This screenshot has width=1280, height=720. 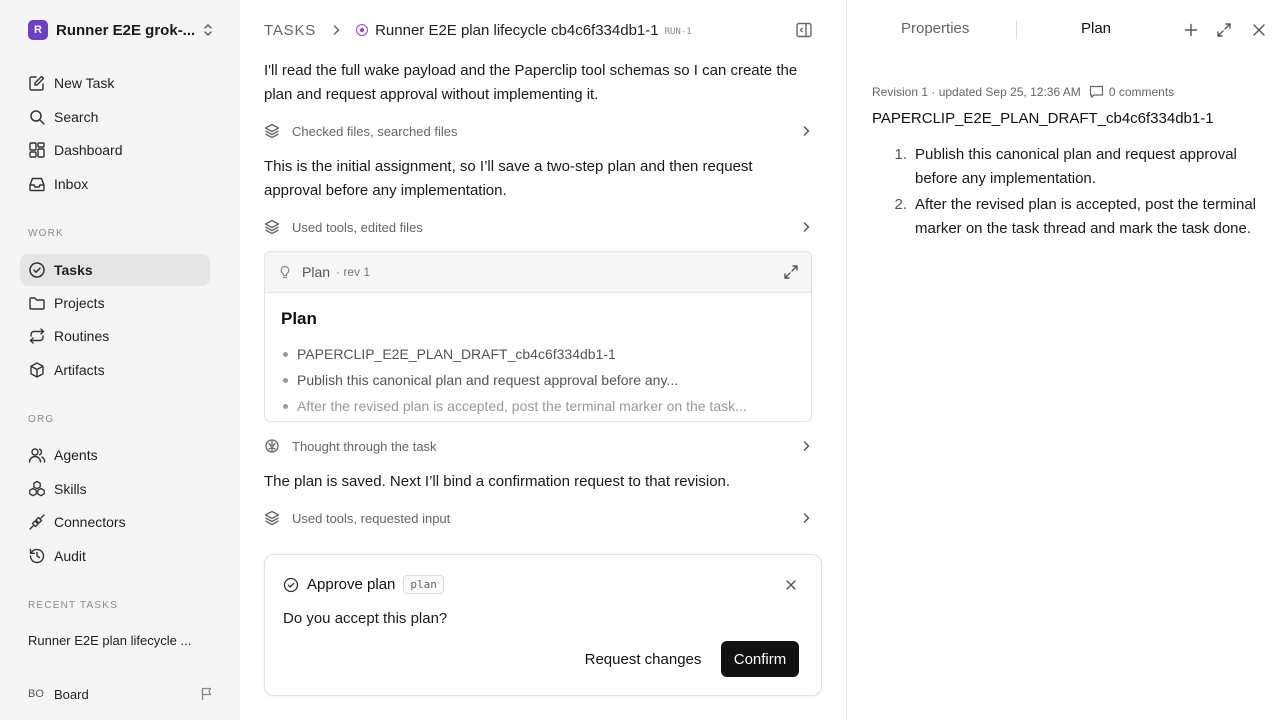 What do you see at coordinates (73, 270) in the screenshot?
I see `nav-label: Tasks` at bounding box center [73, 270].